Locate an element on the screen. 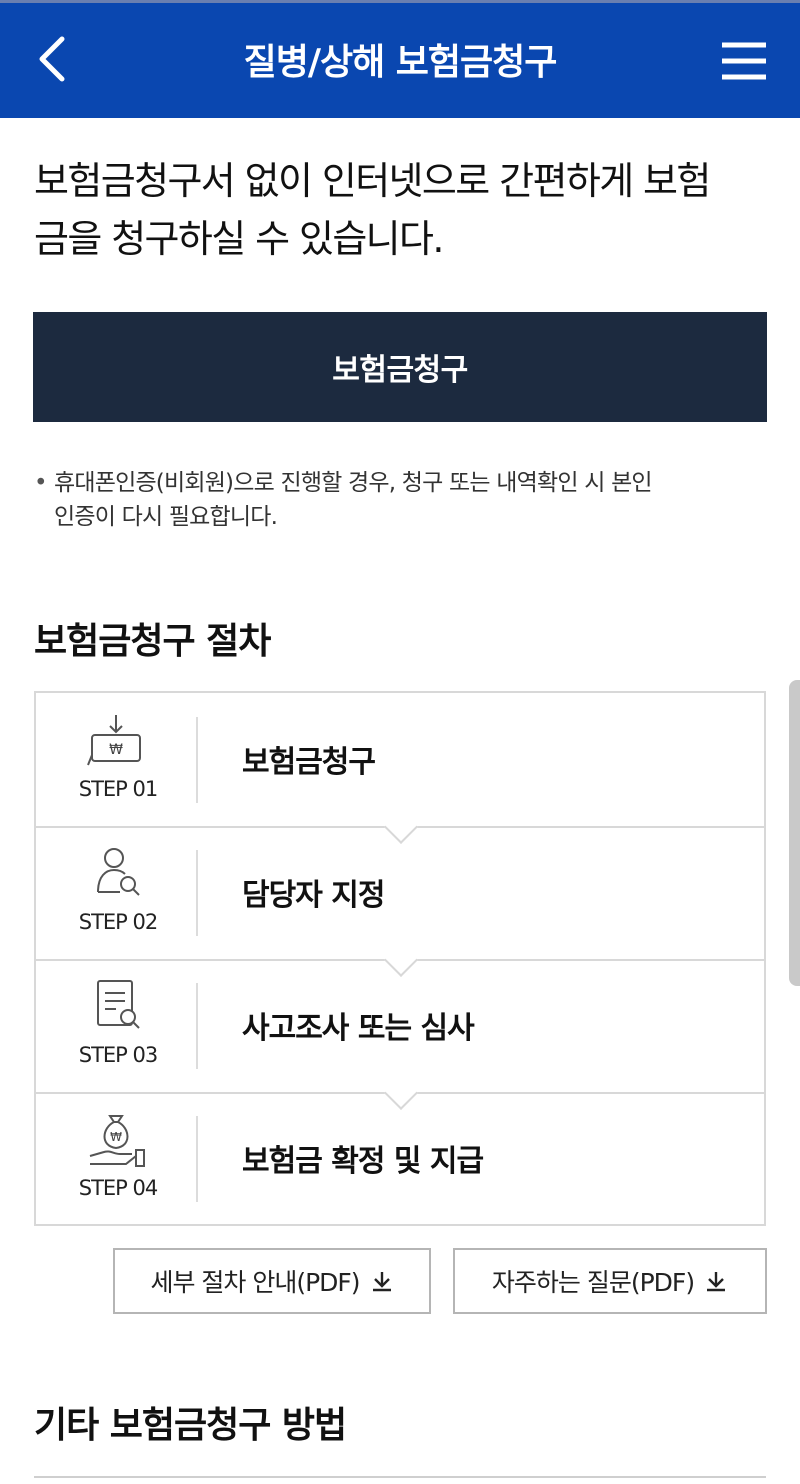 The width and height of the screenshot is (800, 1484). won-document-icon: ₩ is located at coordinates (114, 740).